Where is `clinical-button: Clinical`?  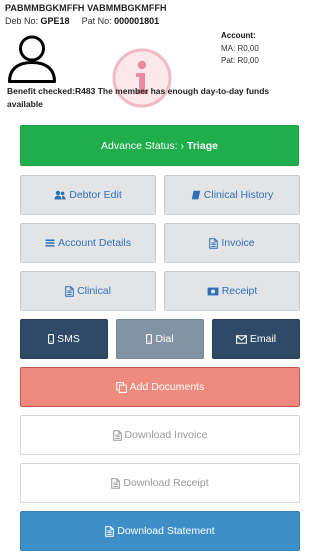
clinical-button: Clinical is located at coordinates (88, 291).